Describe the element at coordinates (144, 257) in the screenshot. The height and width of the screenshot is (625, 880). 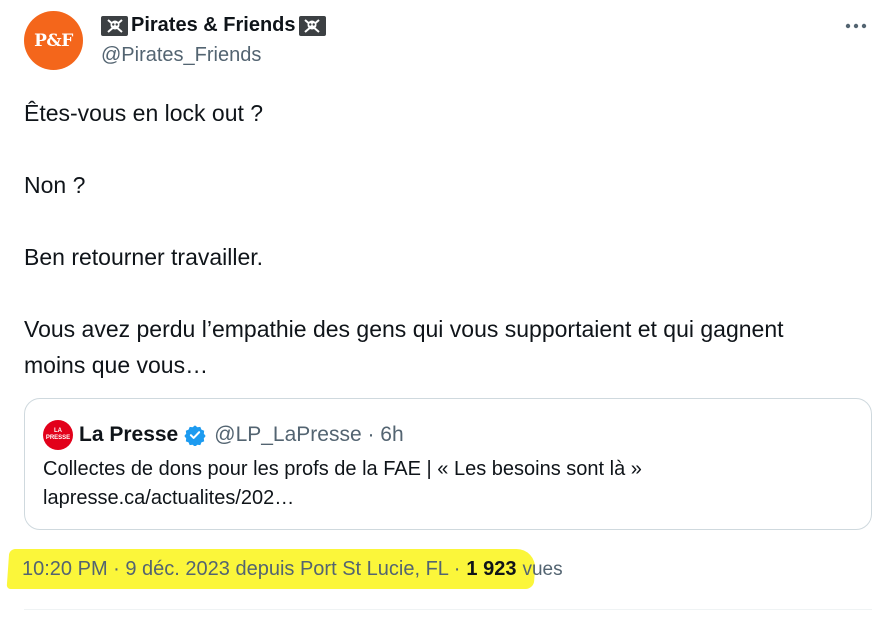
I see `tweet-line: Ben retourner travailler.` at that location.